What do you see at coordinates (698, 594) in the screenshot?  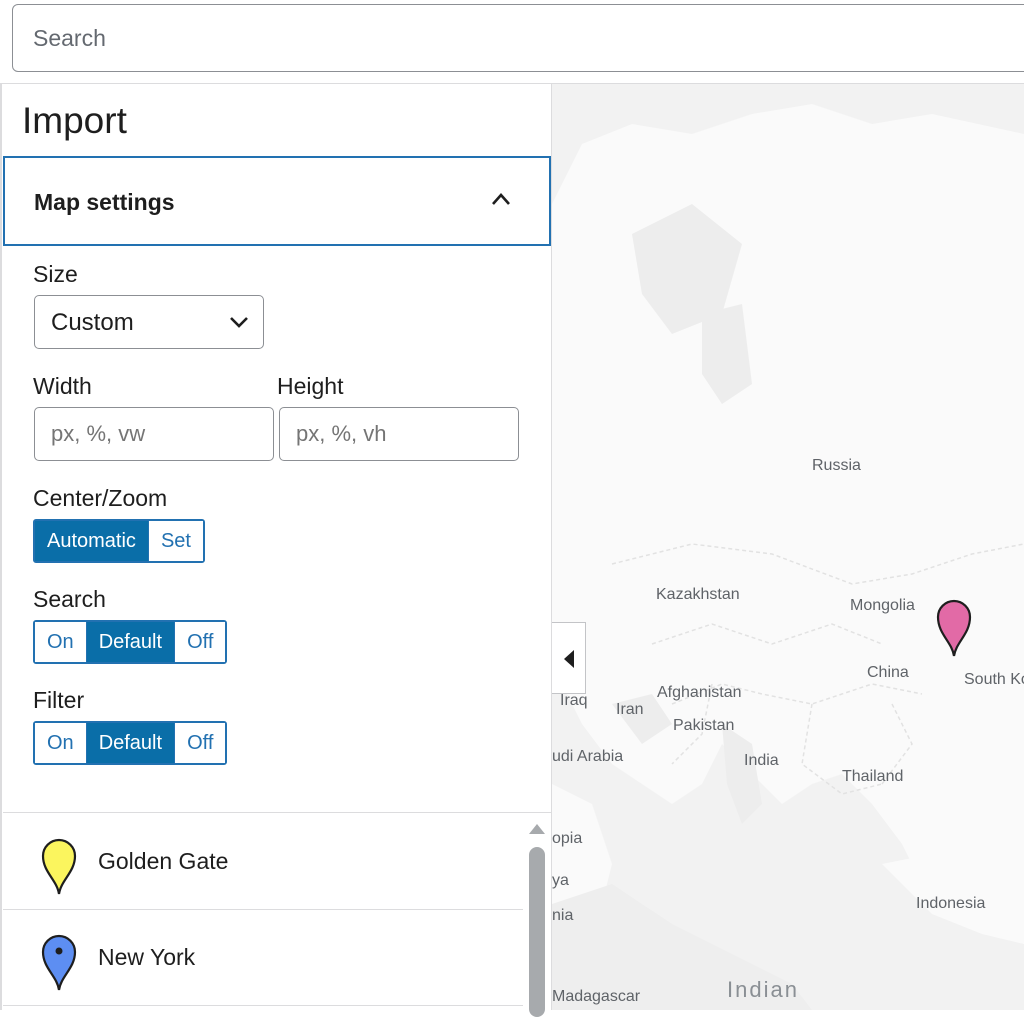 I see `map-label-kazakhstan: Kazakhstan` at bounding box center [698, 594].